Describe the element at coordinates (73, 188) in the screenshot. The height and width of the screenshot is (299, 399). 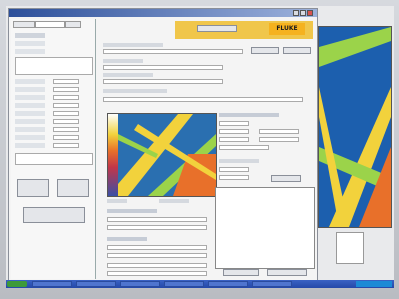
I see `right-action-button` at that location.